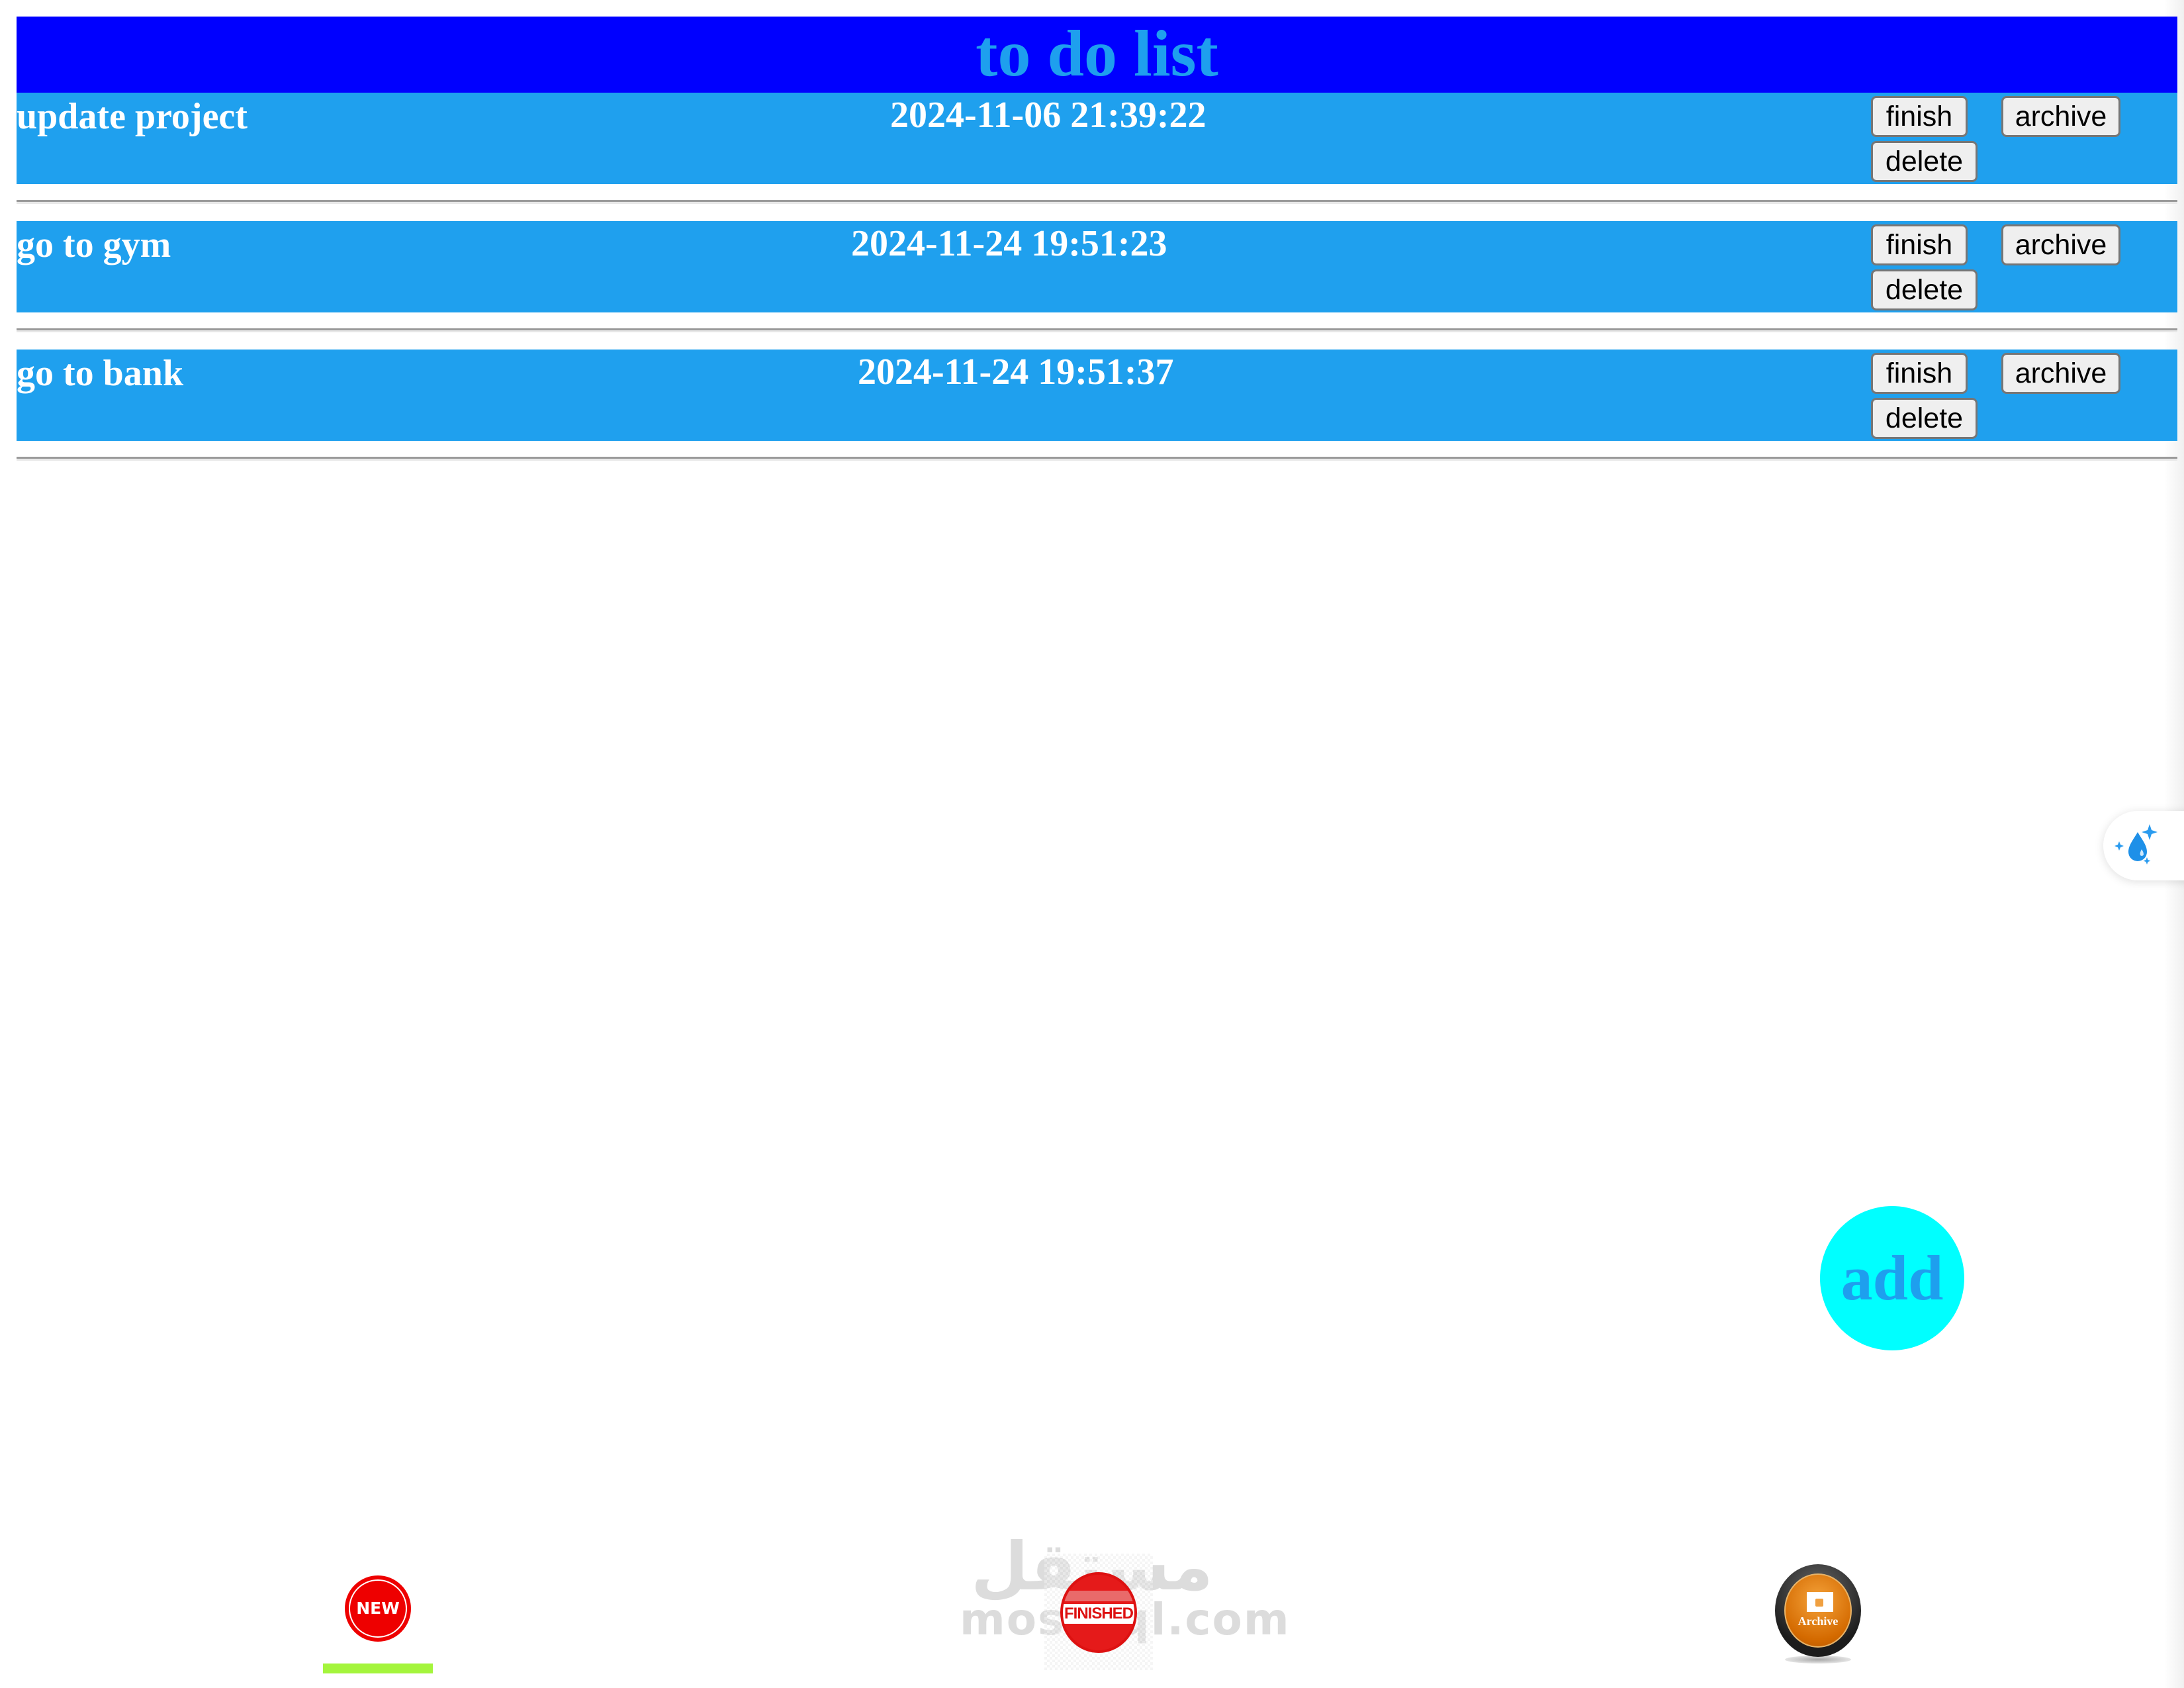 The image size is (2184, 1688). What do you see at coordinates (100, 373) in the screenshot?
I see `task-name: go to bank` at bounding box center [100, 373].